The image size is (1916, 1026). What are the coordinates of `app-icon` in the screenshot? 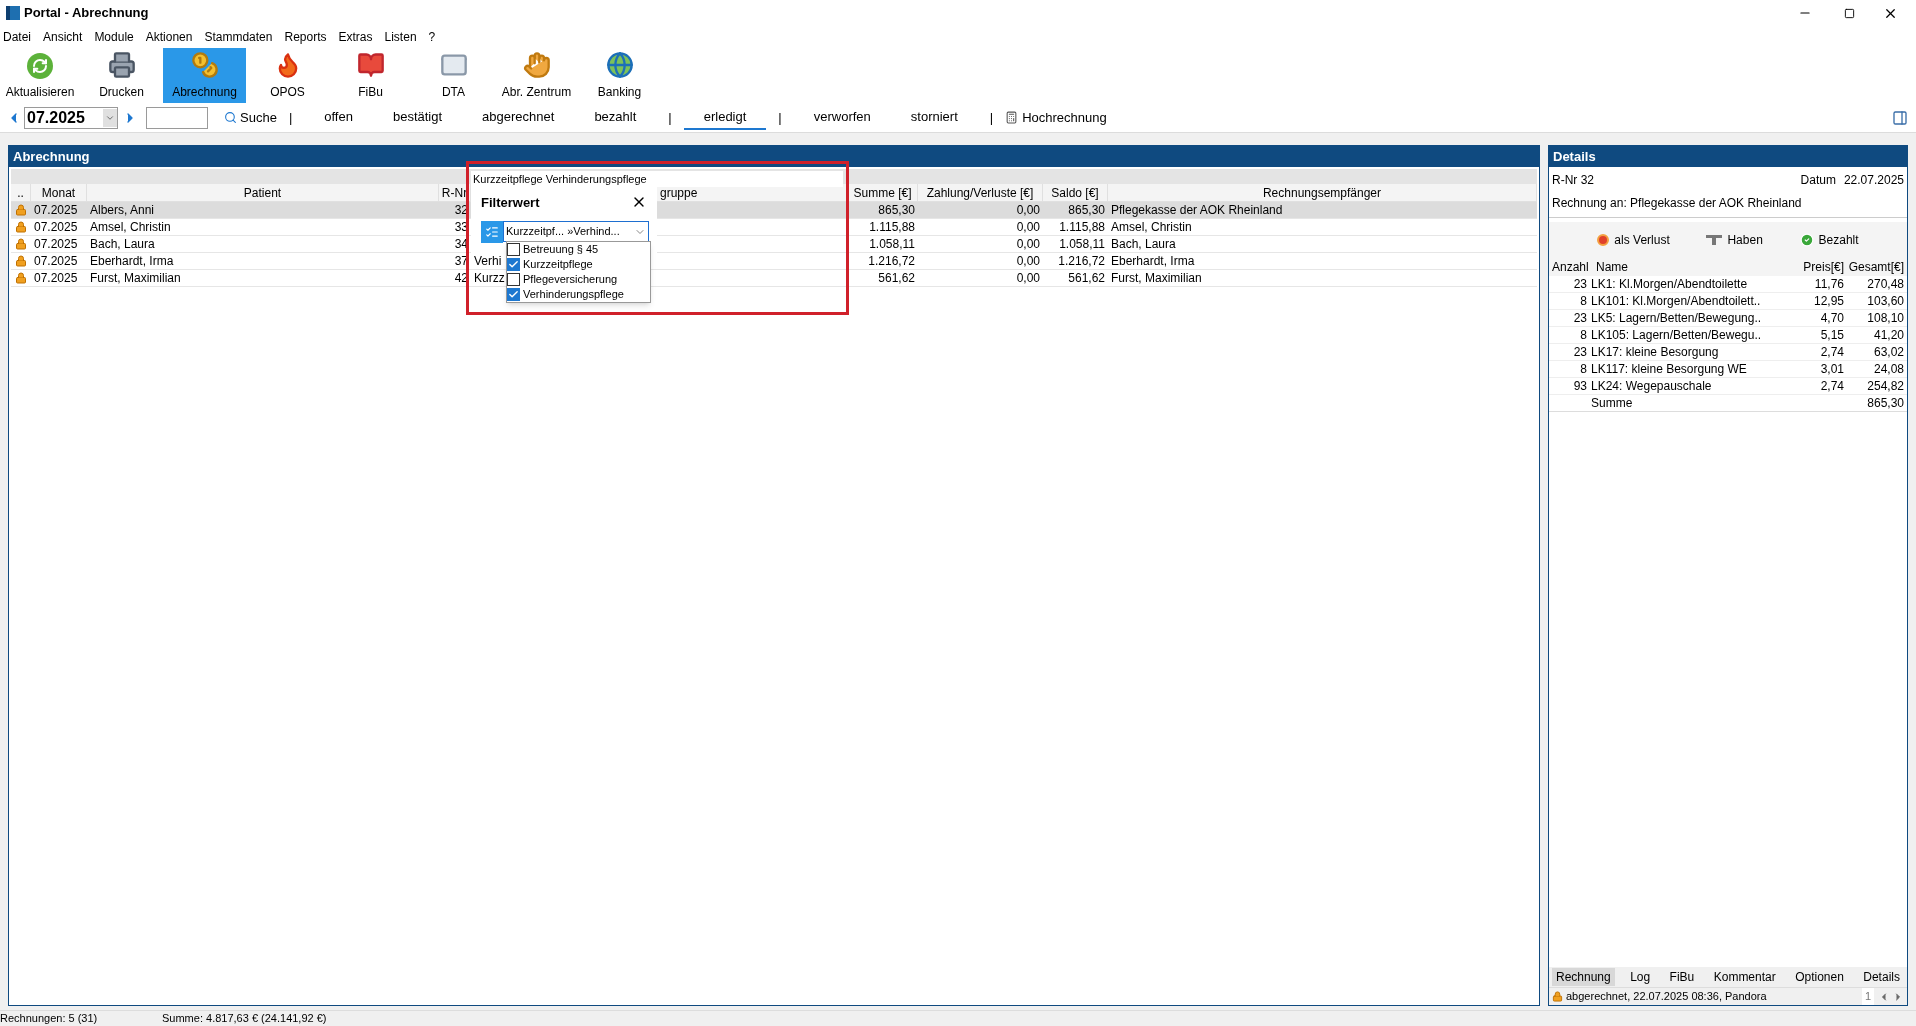 It's located at (13, 13).